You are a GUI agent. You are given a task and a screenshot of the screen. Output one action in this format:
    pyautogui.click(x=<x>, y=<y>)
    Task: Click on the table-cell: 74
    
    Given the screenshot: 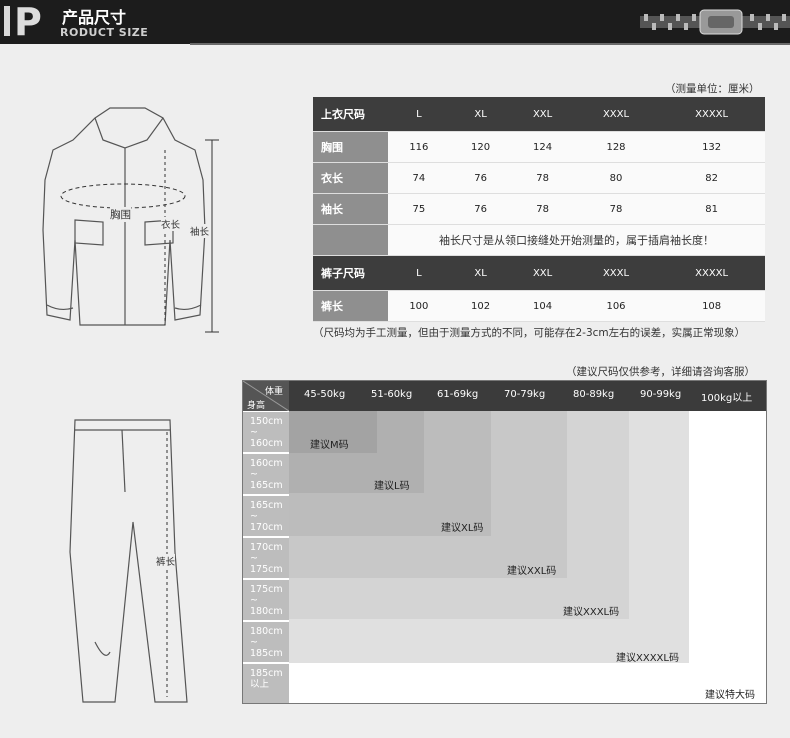 What is the action you would take?
    pyautogui.click(x=419, y=178)
    